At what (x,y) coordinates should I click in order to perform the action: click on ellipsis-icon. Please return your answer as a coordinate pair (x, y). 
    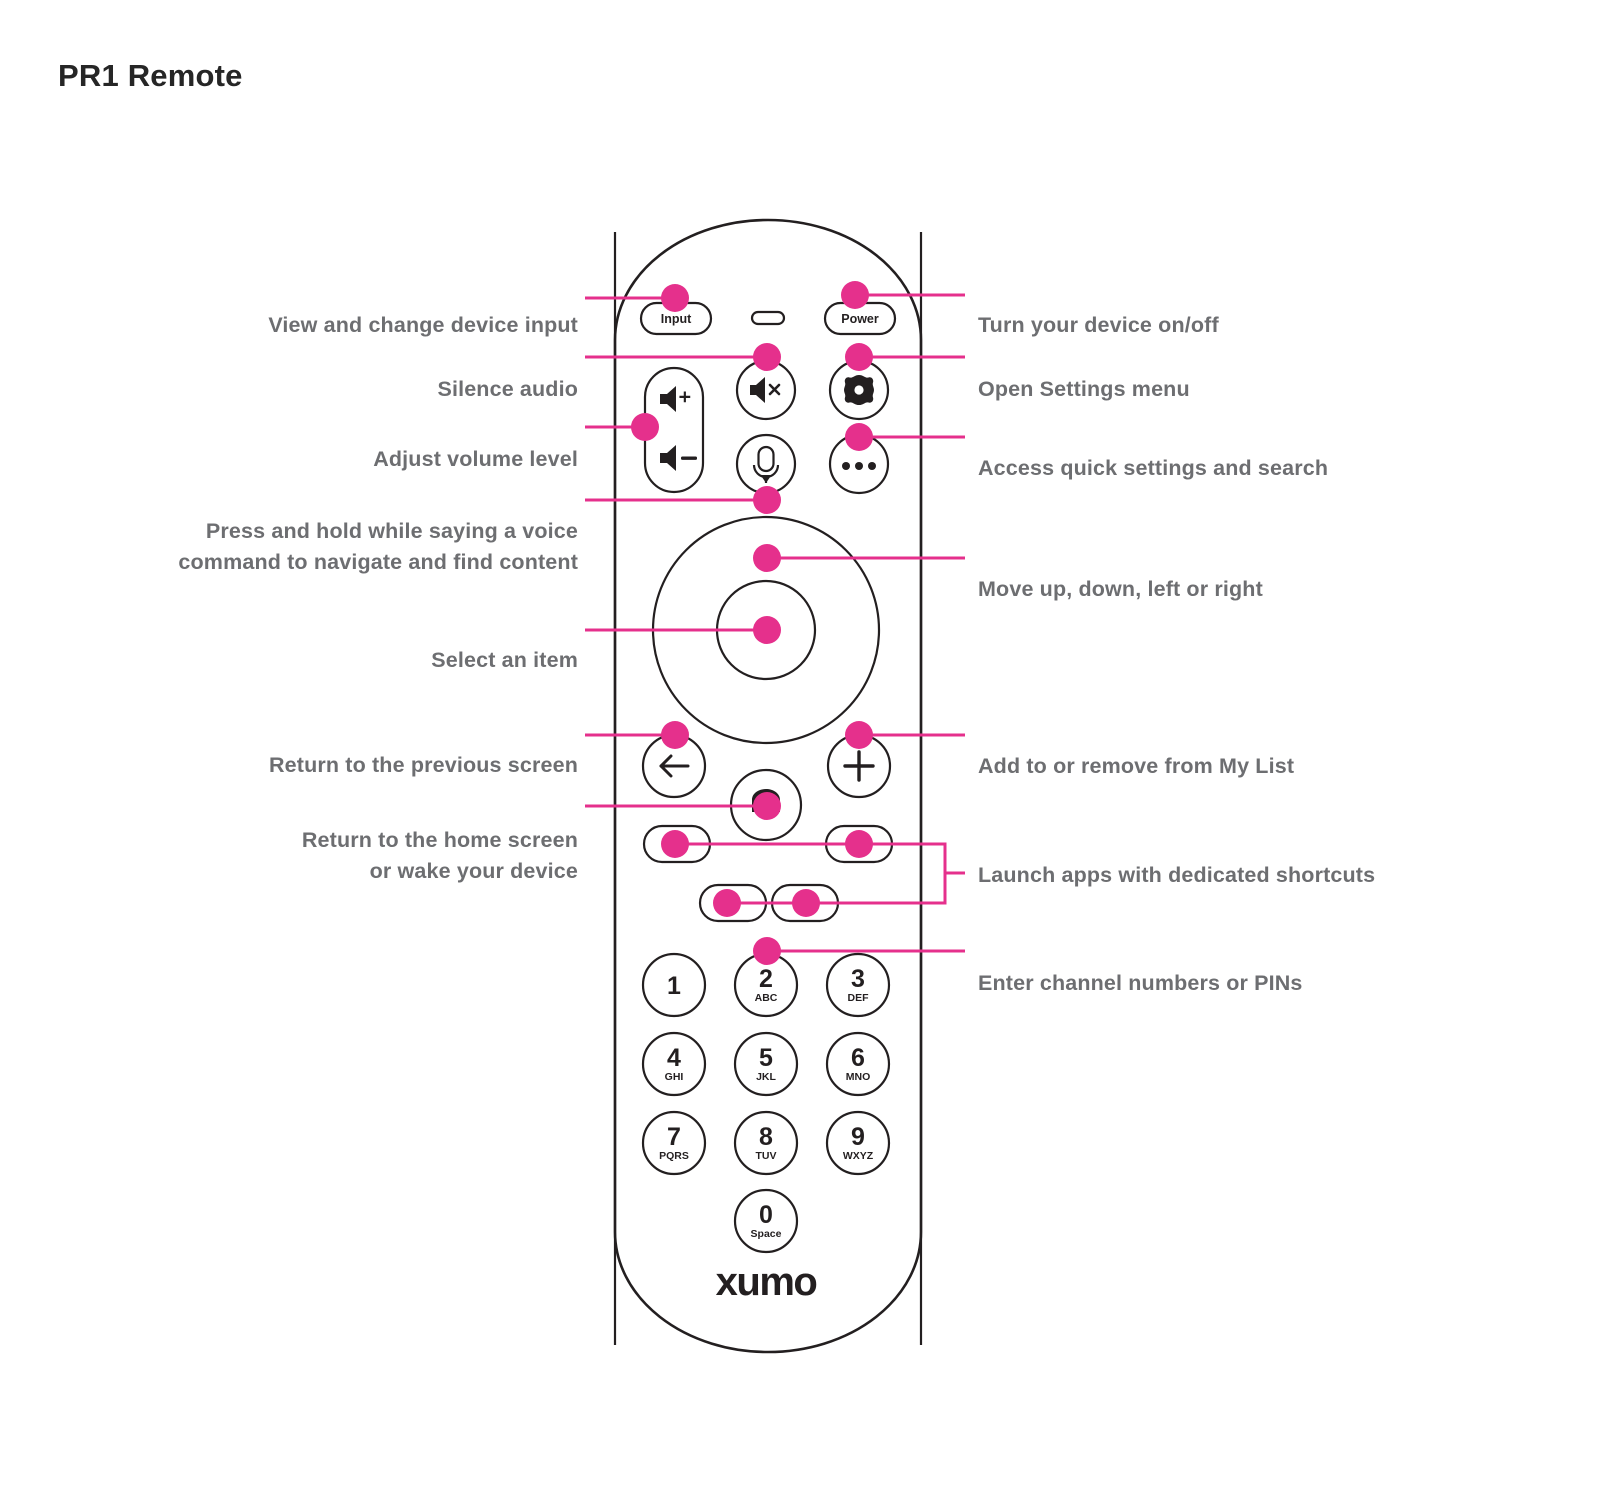
    Looking at the image, I should click on (859, 466).